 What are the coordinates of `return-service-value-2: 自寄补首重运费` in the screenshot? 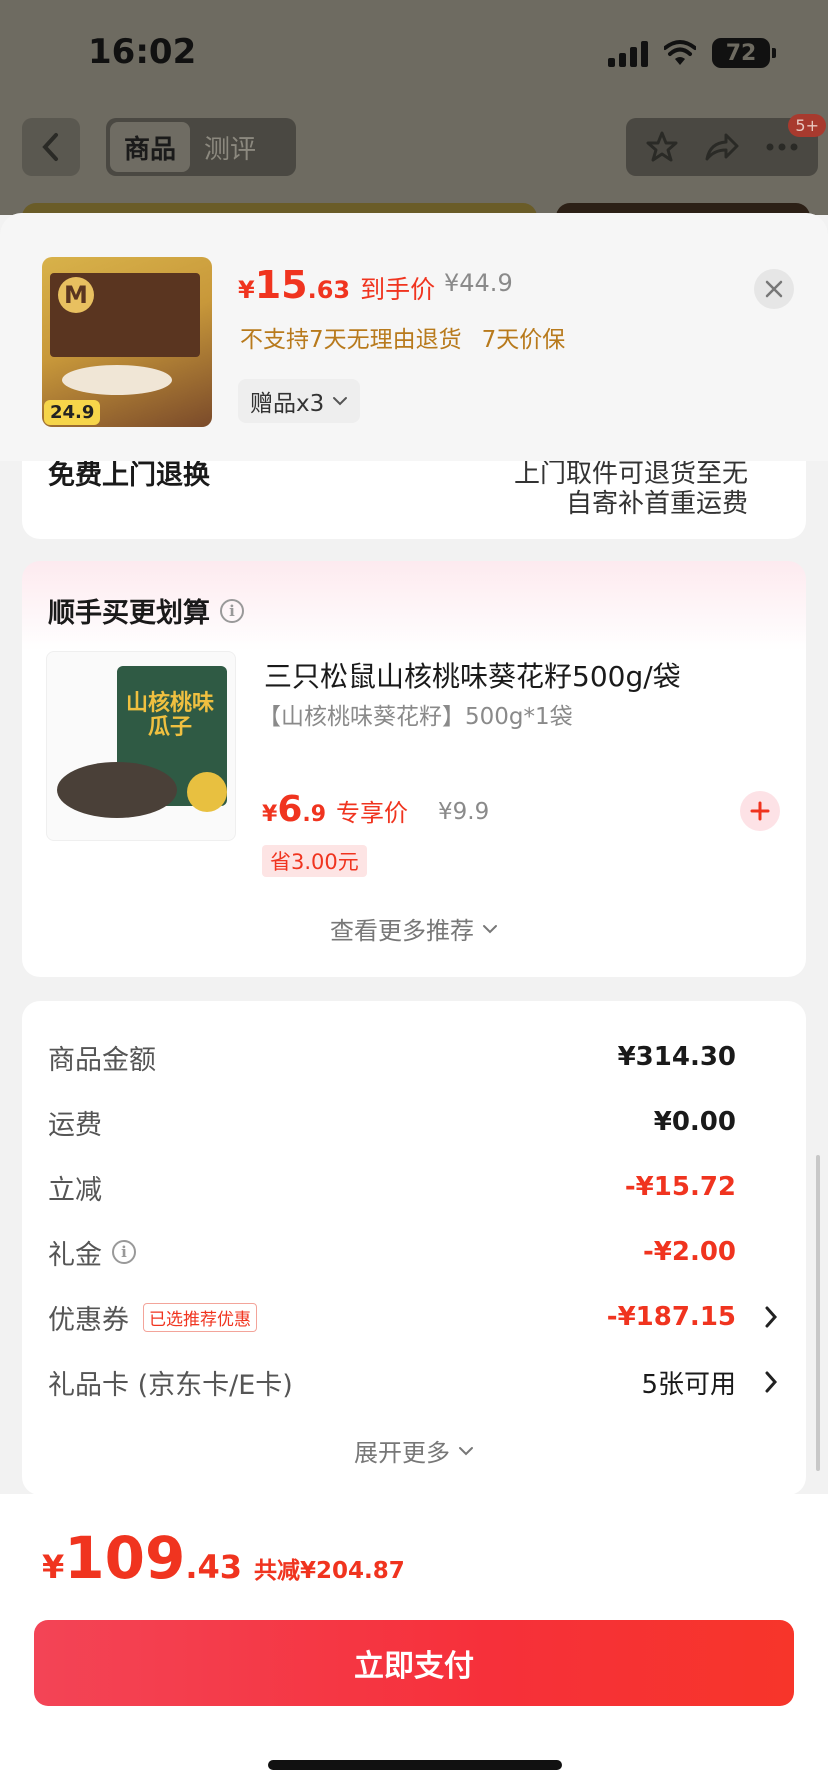 It's located at (656, 504).